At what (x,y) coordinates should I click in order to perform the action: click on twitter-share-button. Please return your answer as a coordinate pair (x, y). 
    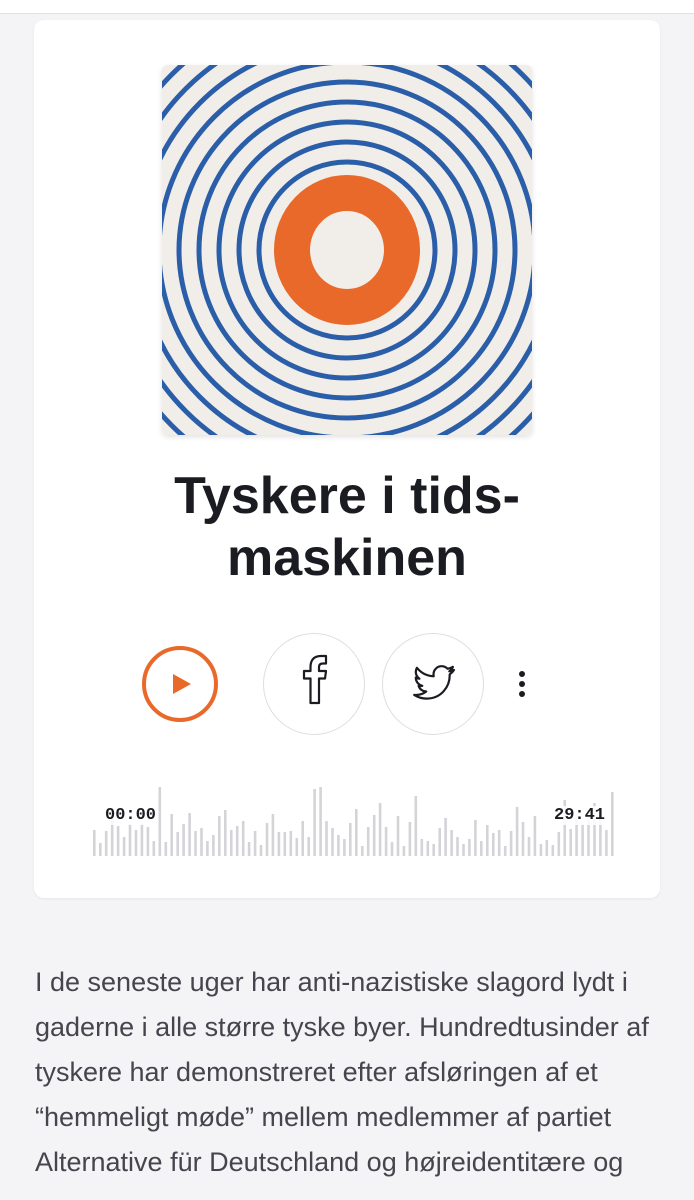
    Looking at the image, I should click on (433, 684).